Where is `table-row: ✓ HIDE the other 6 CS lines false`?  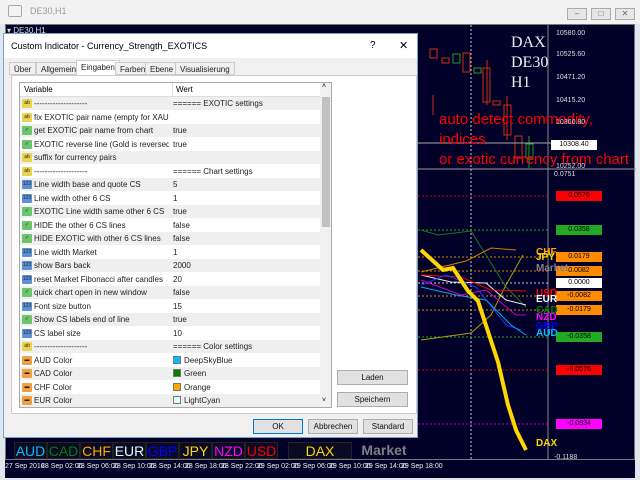
table-row: ✓ HIDE the other 6 CS lines false is located at coordinates (170, 225).